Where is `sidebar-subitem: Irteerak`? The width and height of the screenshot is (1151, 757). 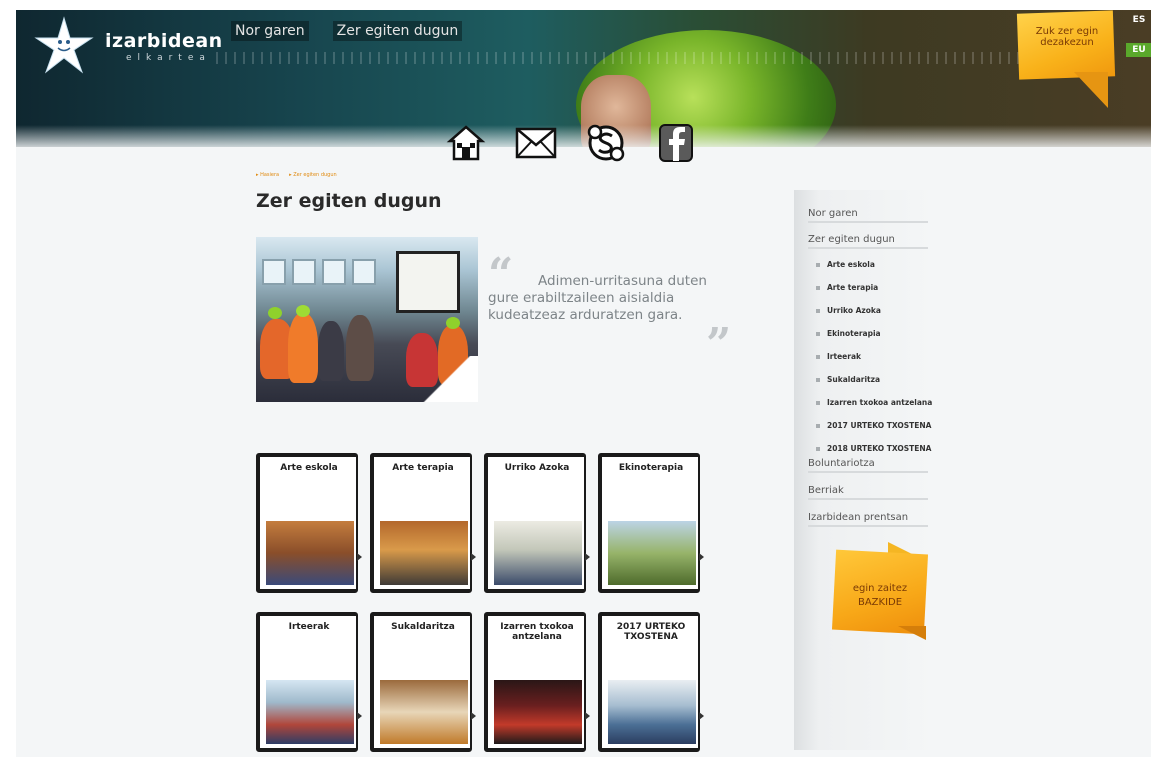 sidebar-subitem: Irteerak is located at coordinates (838, 356).